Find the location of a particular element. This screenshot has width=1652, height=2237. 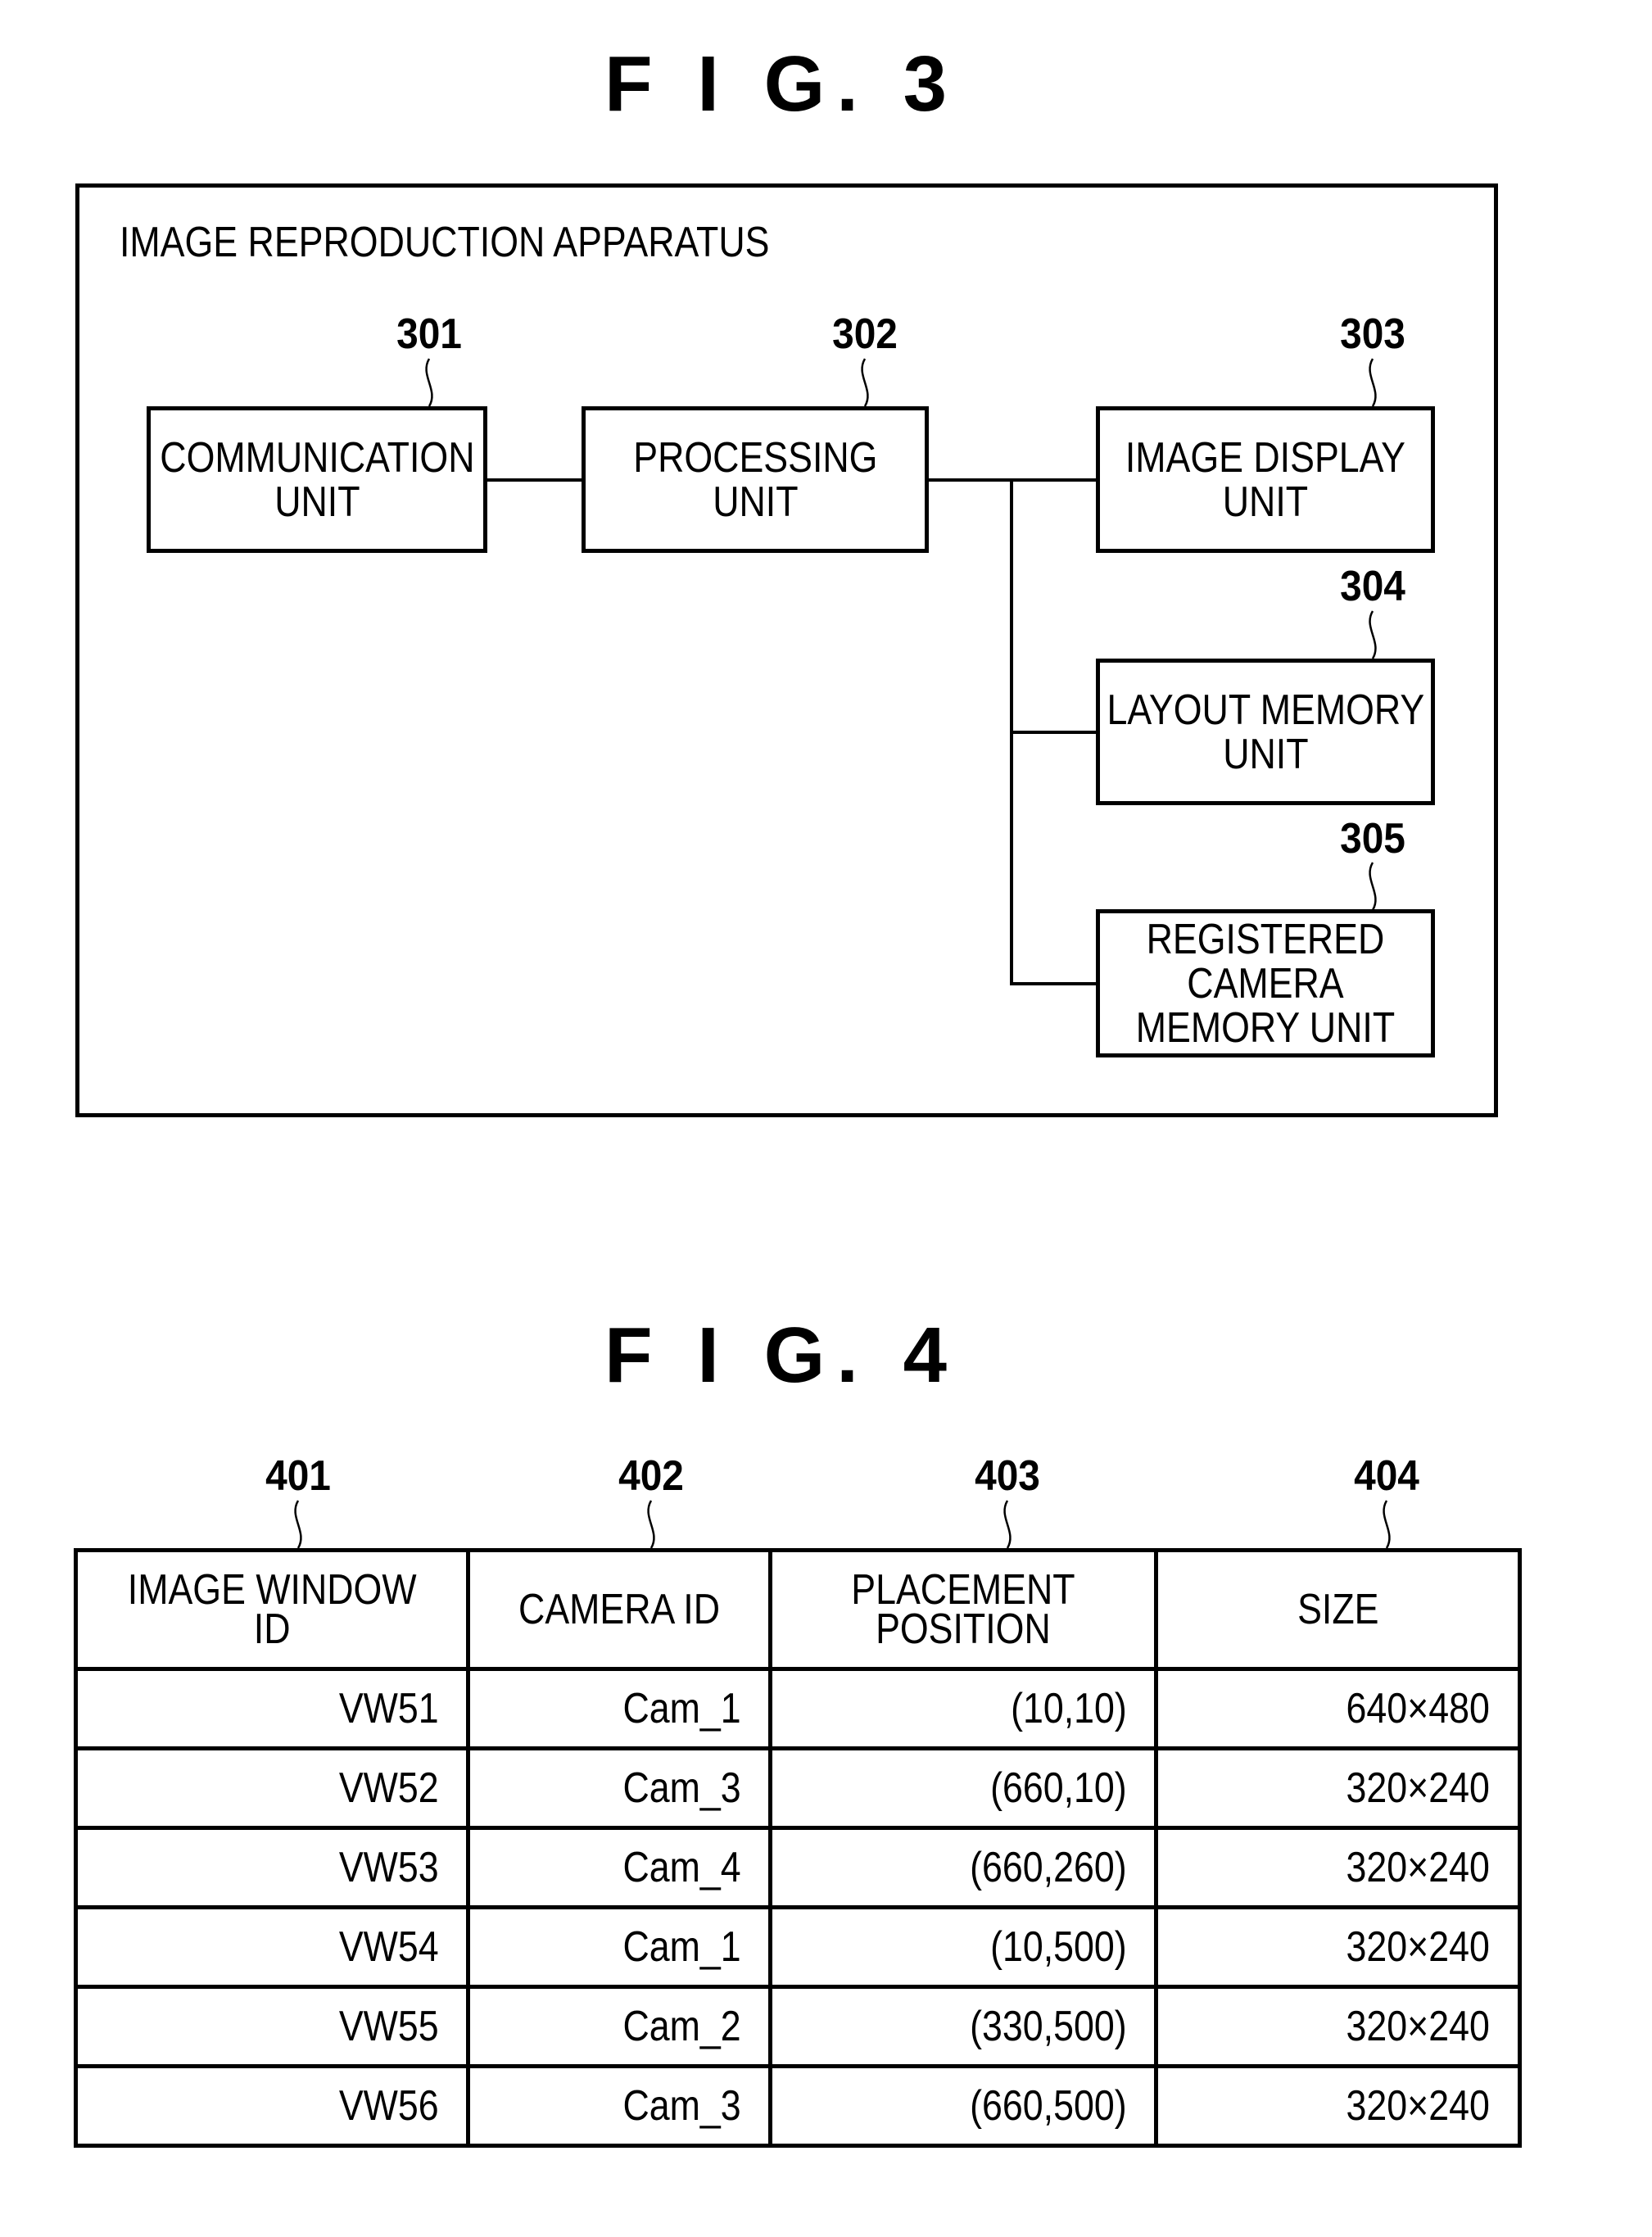

image-display-unit-label: IMAGE DISPLAY UNIT is located at coordinates (1265, 480).